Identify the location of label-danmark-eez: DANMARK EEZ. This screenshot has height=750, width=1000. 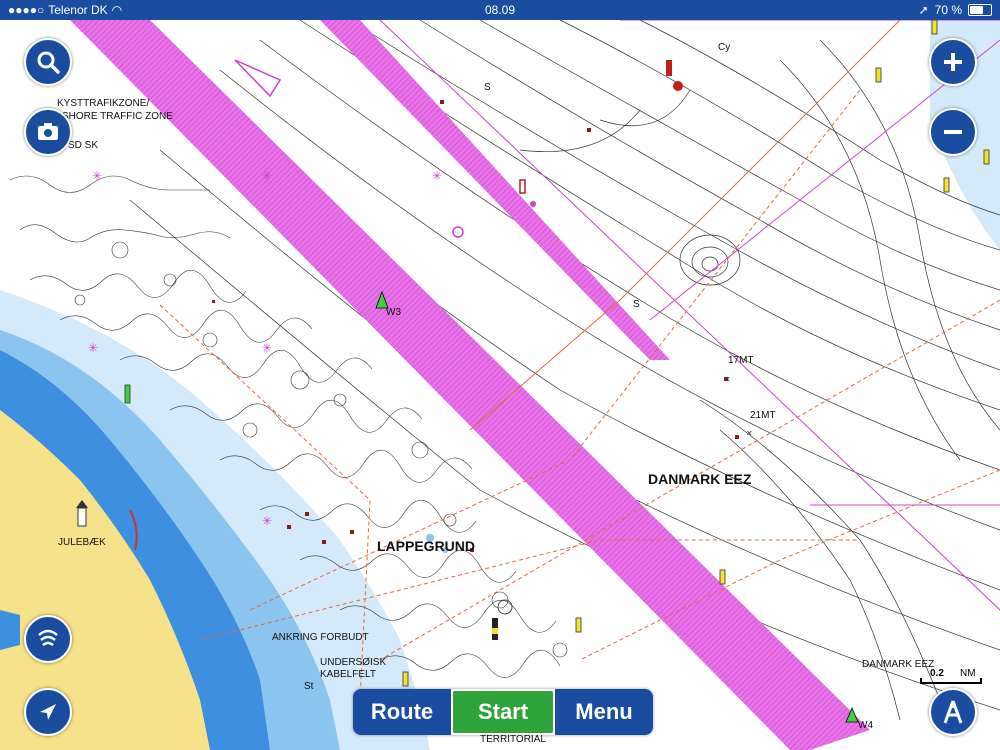
(700, 479).